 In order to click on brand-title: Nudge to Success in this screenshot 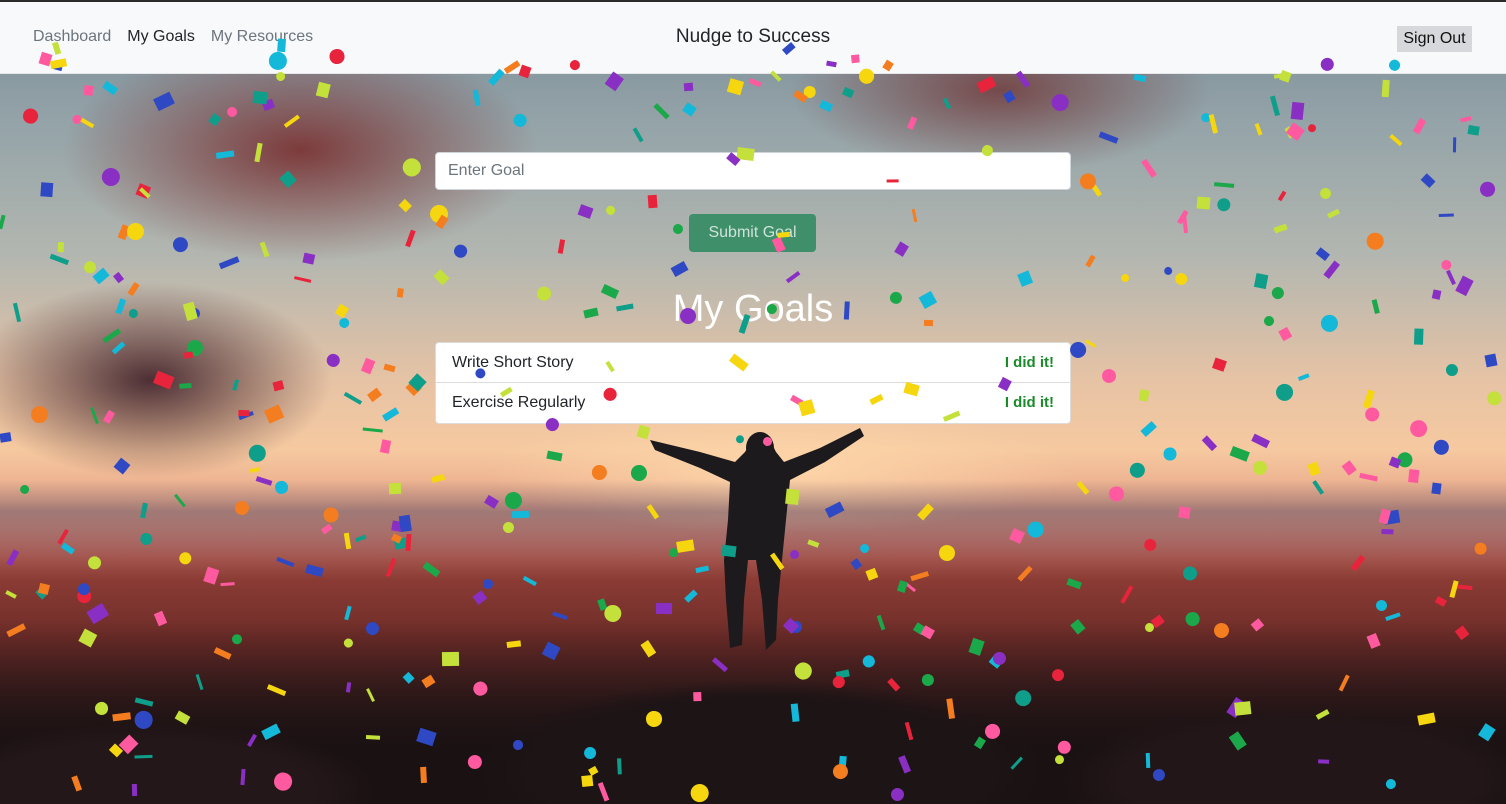, I will do `click(753, 36)`.